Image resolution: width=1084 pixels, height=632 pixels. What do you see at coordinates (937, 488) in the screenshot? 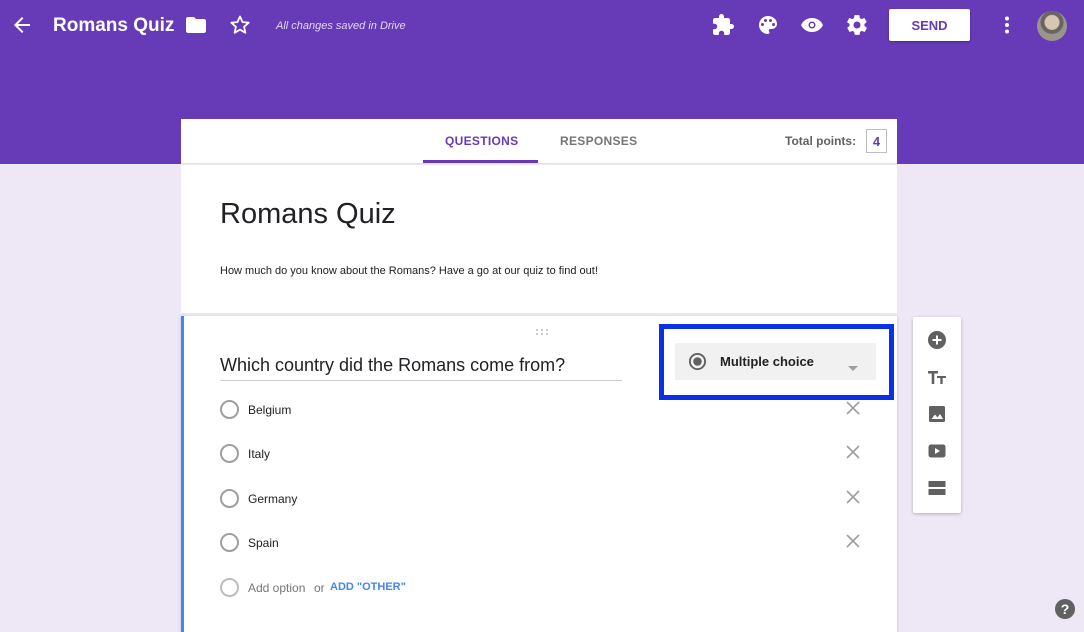
I see `add-section-icon` at bounding box center [937, 488].